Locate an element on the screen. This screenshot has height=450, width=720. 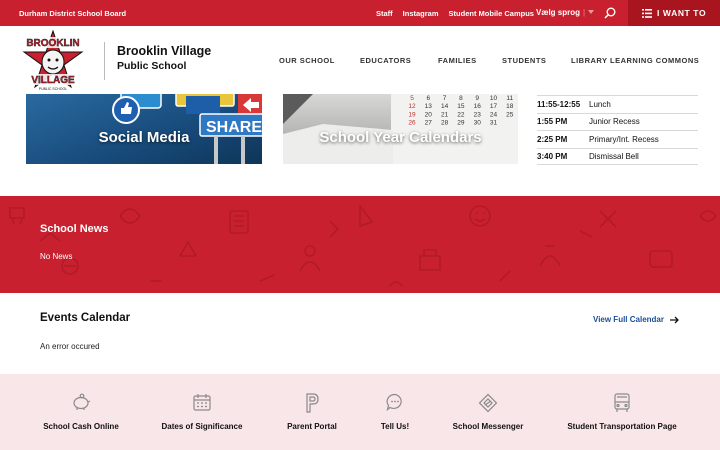
calendar-photo-number: 21 is located at coordinates (445, 114).